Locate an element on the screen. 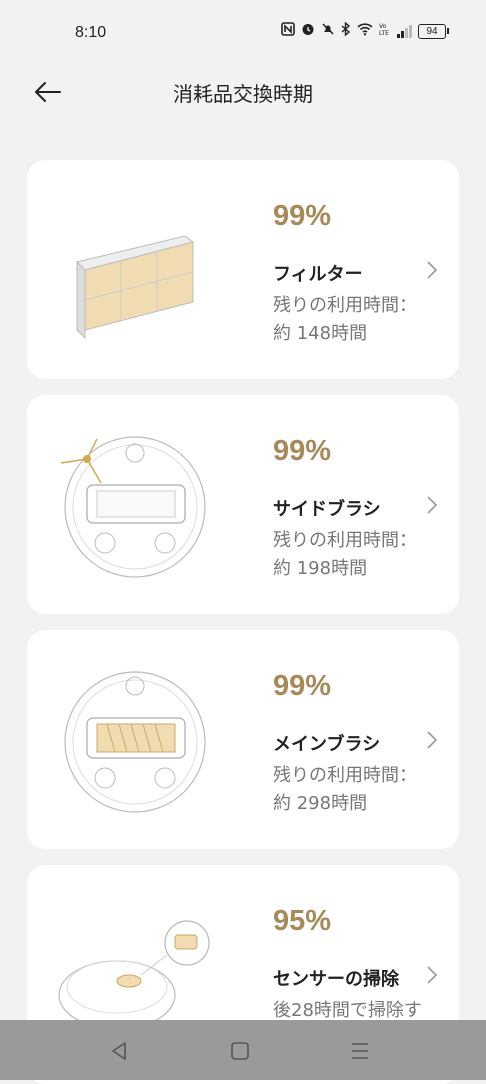 This screenshot has height=1084, width=486. page-title: 消耗品交換時期 is located at coordinates (243, 94).